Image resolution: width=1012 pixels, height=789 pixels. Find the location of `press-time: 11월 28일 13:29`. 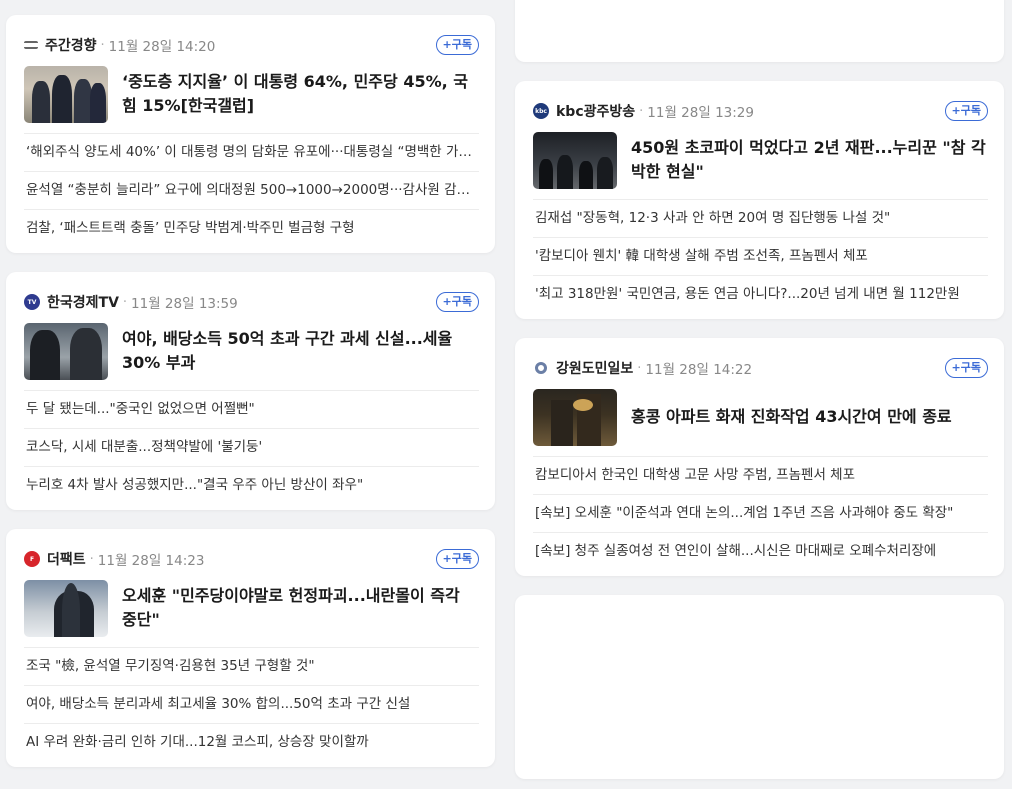

press-time: 11월 28일 13:29 is located at coordinates (700, 113).